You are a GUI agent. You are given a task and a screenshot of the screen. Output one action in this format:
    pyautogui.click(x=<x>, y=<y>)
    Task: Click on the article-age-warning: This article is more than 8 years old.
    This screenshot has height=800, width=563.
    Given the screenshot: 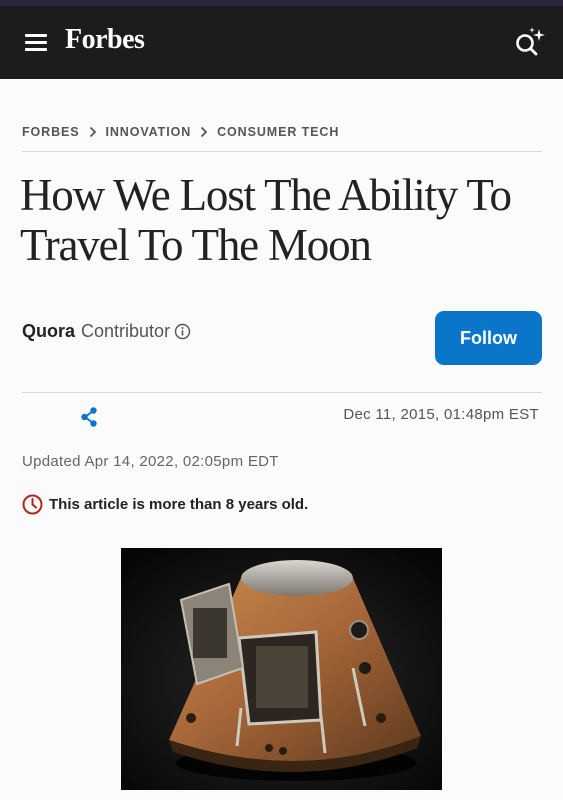 What is the action you would take?
    pyautogui.click(x=165, y=504)
    